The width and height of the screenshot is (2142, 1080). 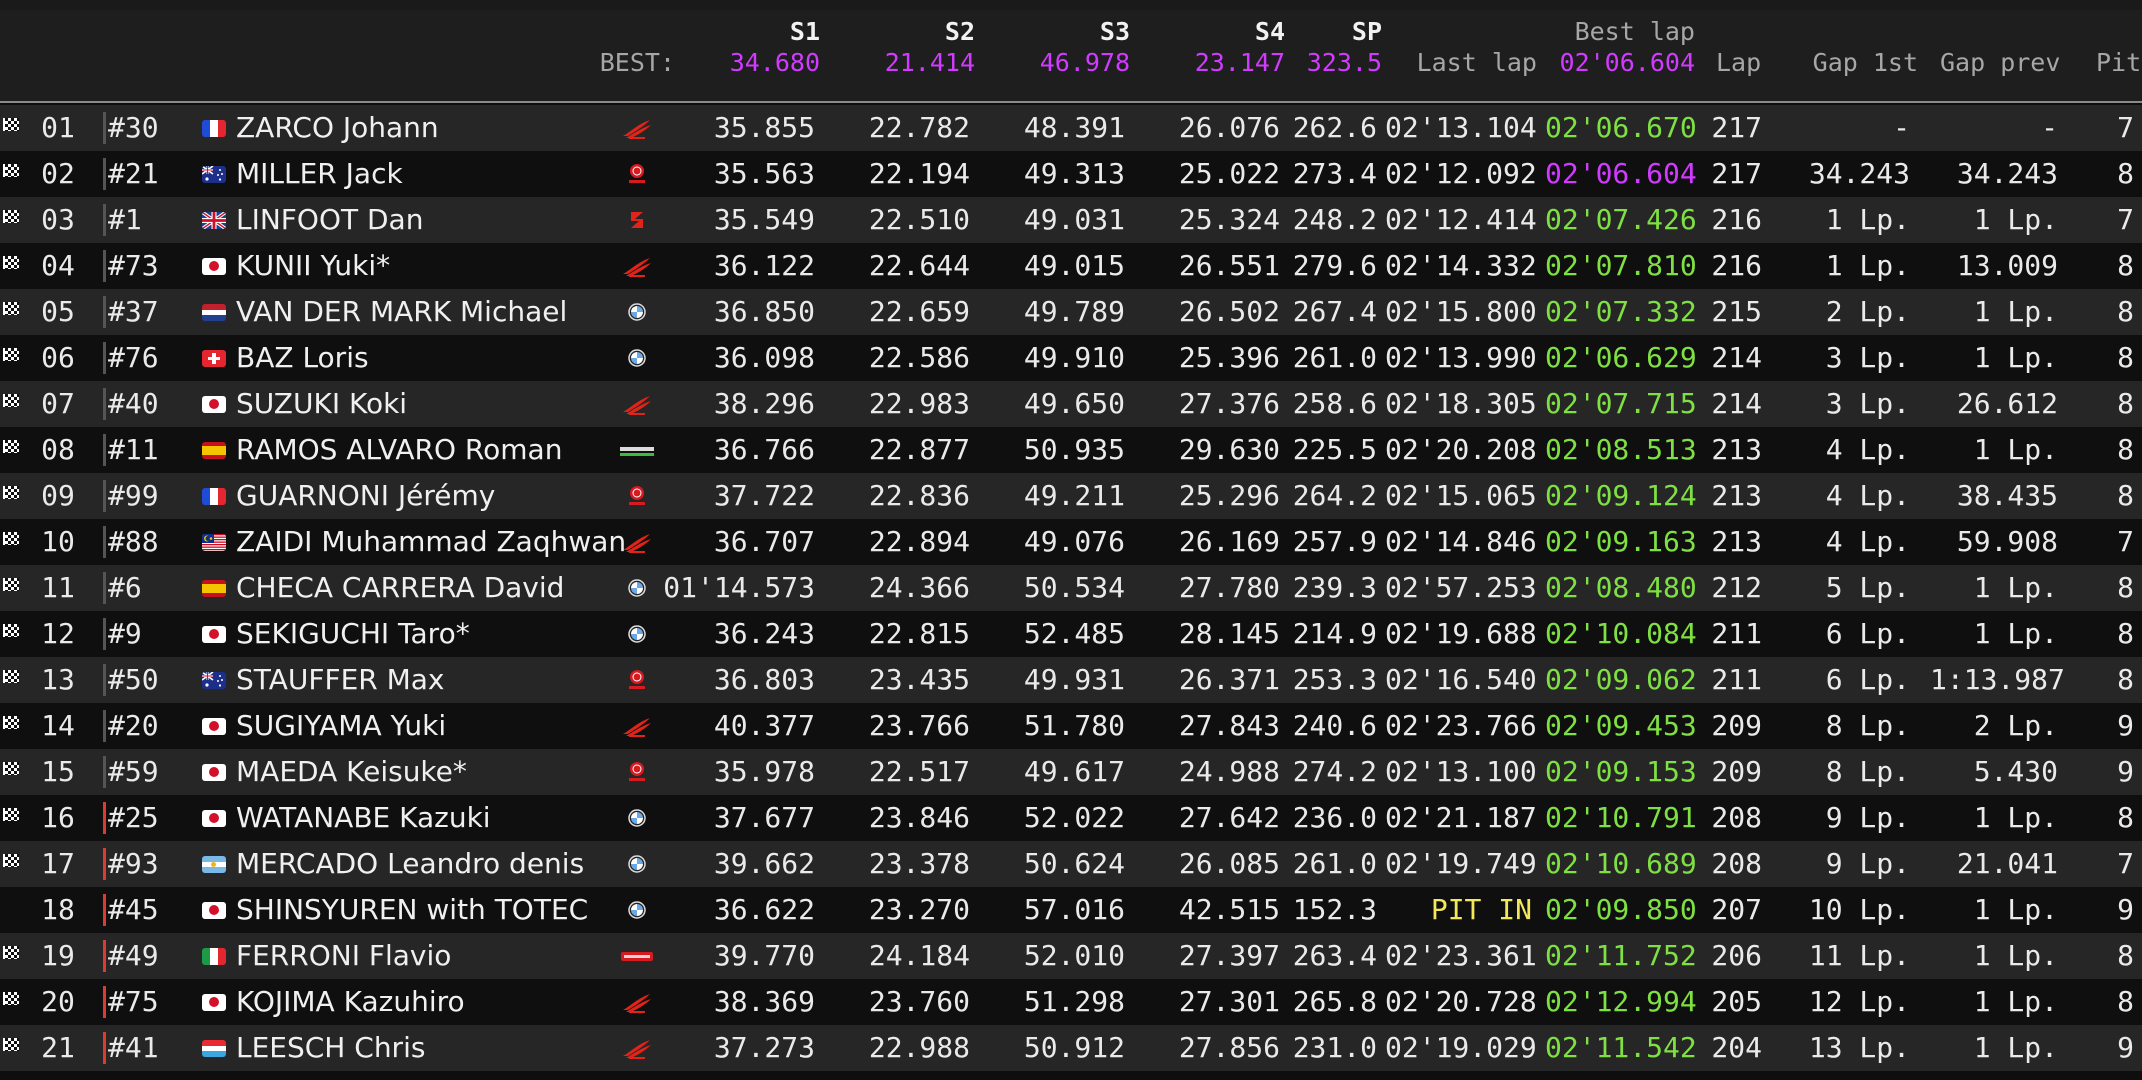 What do you see at coordinates (1336, 32) in the screenshot?
I see `sp-header: SP` at bounding box center [1336, 32].